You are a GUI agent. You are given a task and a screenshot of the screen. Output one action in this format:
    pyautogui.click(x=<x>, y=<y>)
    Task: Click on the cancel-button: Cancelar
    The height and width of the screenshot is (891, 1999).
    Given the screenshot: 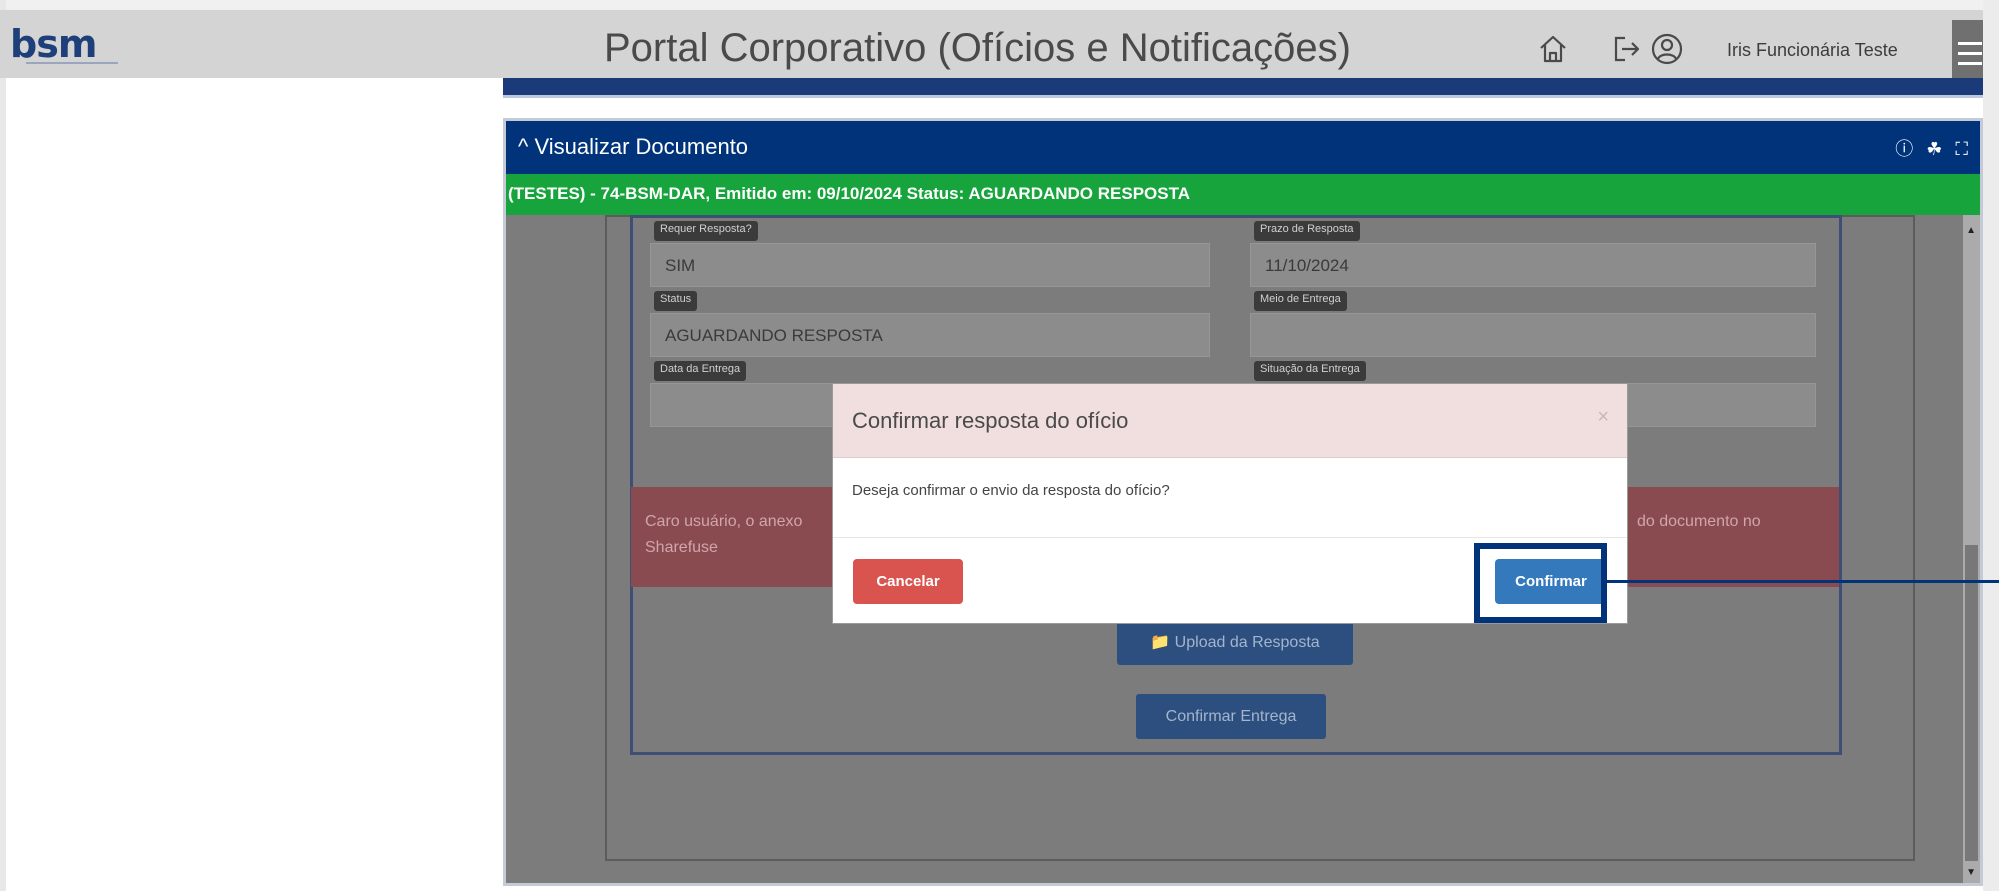 What is the action you would take?
    pyautogui.click(x=908, y=581)
    